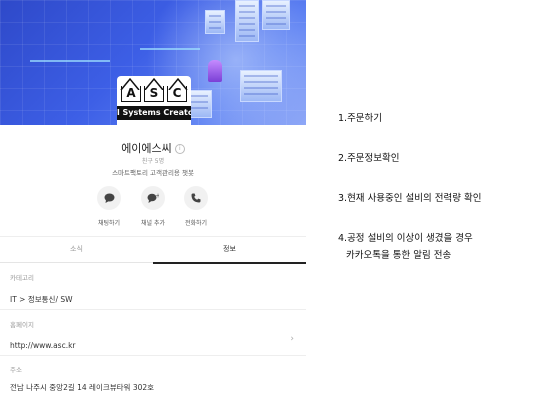  What do you see at coordinates (22, 325) in the screenshot?
I see `homepage-caption: 홈페이지` at bounding box center [22, 325].